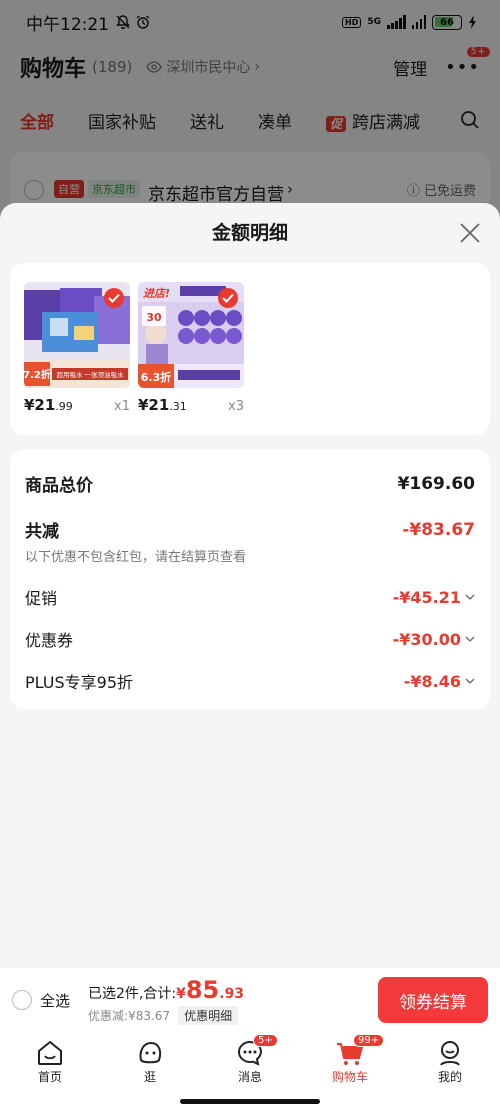  Describe the element at coordinates (250, 530) in the screenshot. I see `total-reduction-row: 共减 -¥83.67` at that location.